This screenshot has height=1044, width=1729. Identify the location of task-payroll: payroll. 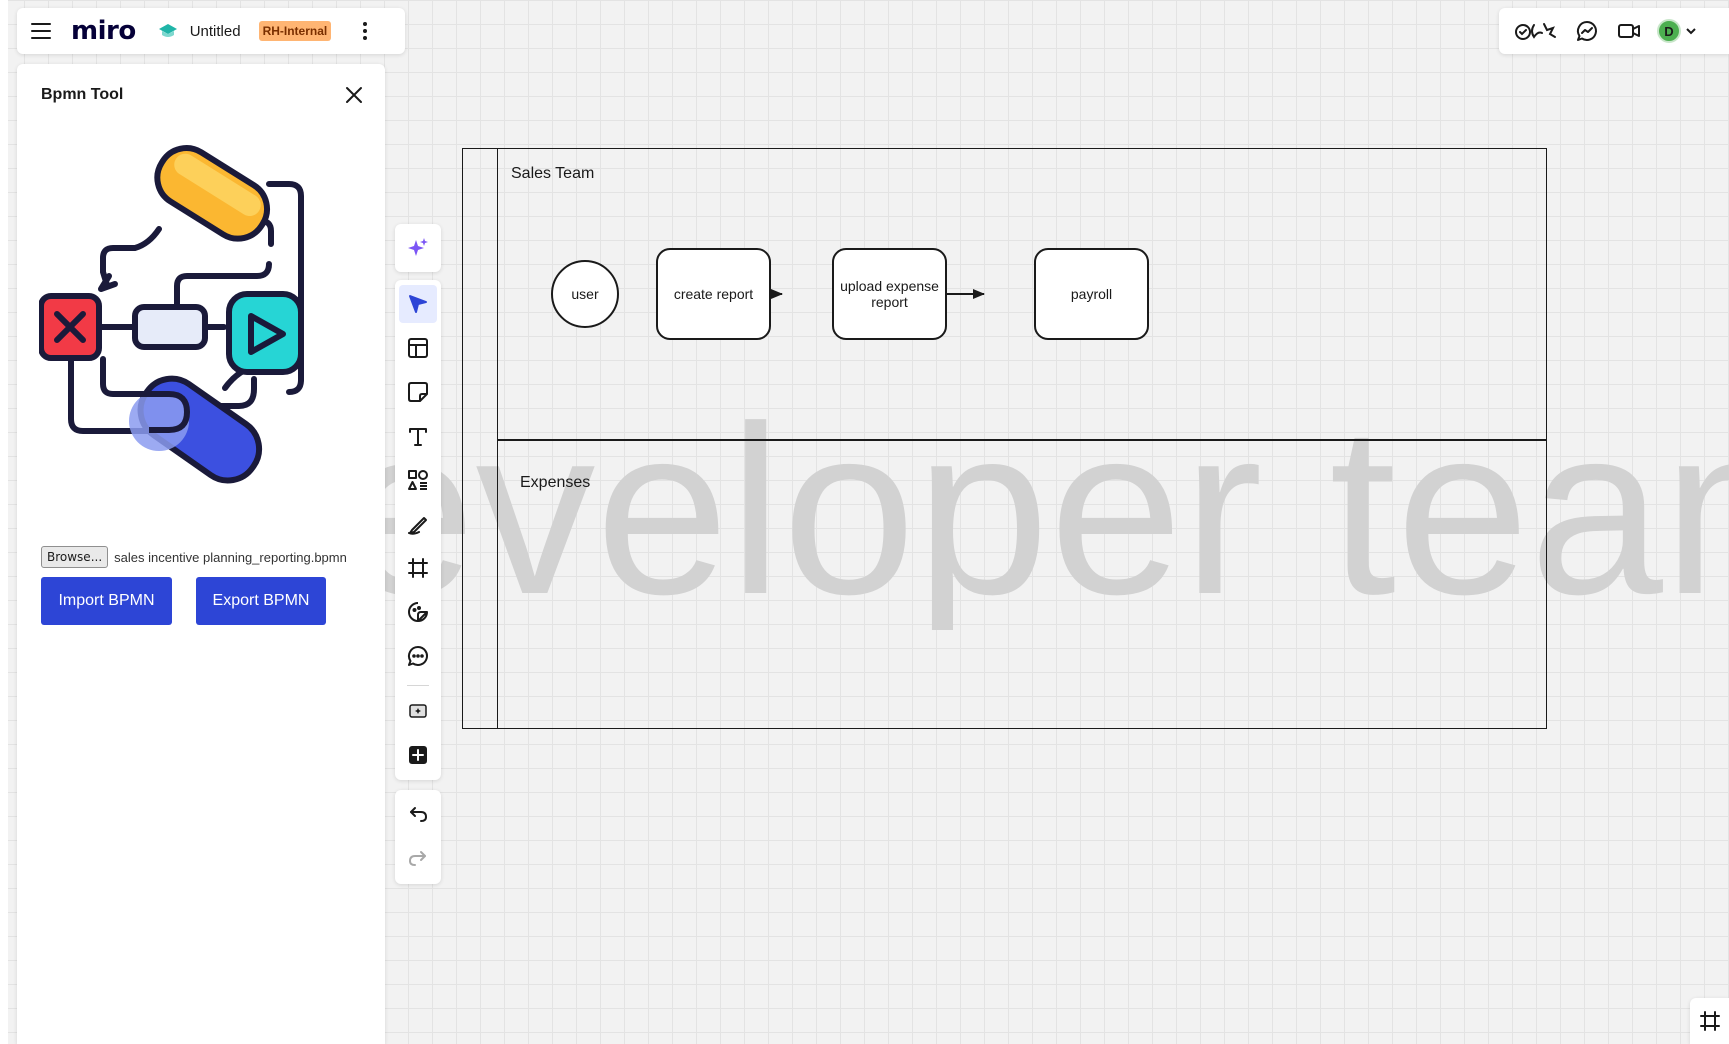
(1091, 294).